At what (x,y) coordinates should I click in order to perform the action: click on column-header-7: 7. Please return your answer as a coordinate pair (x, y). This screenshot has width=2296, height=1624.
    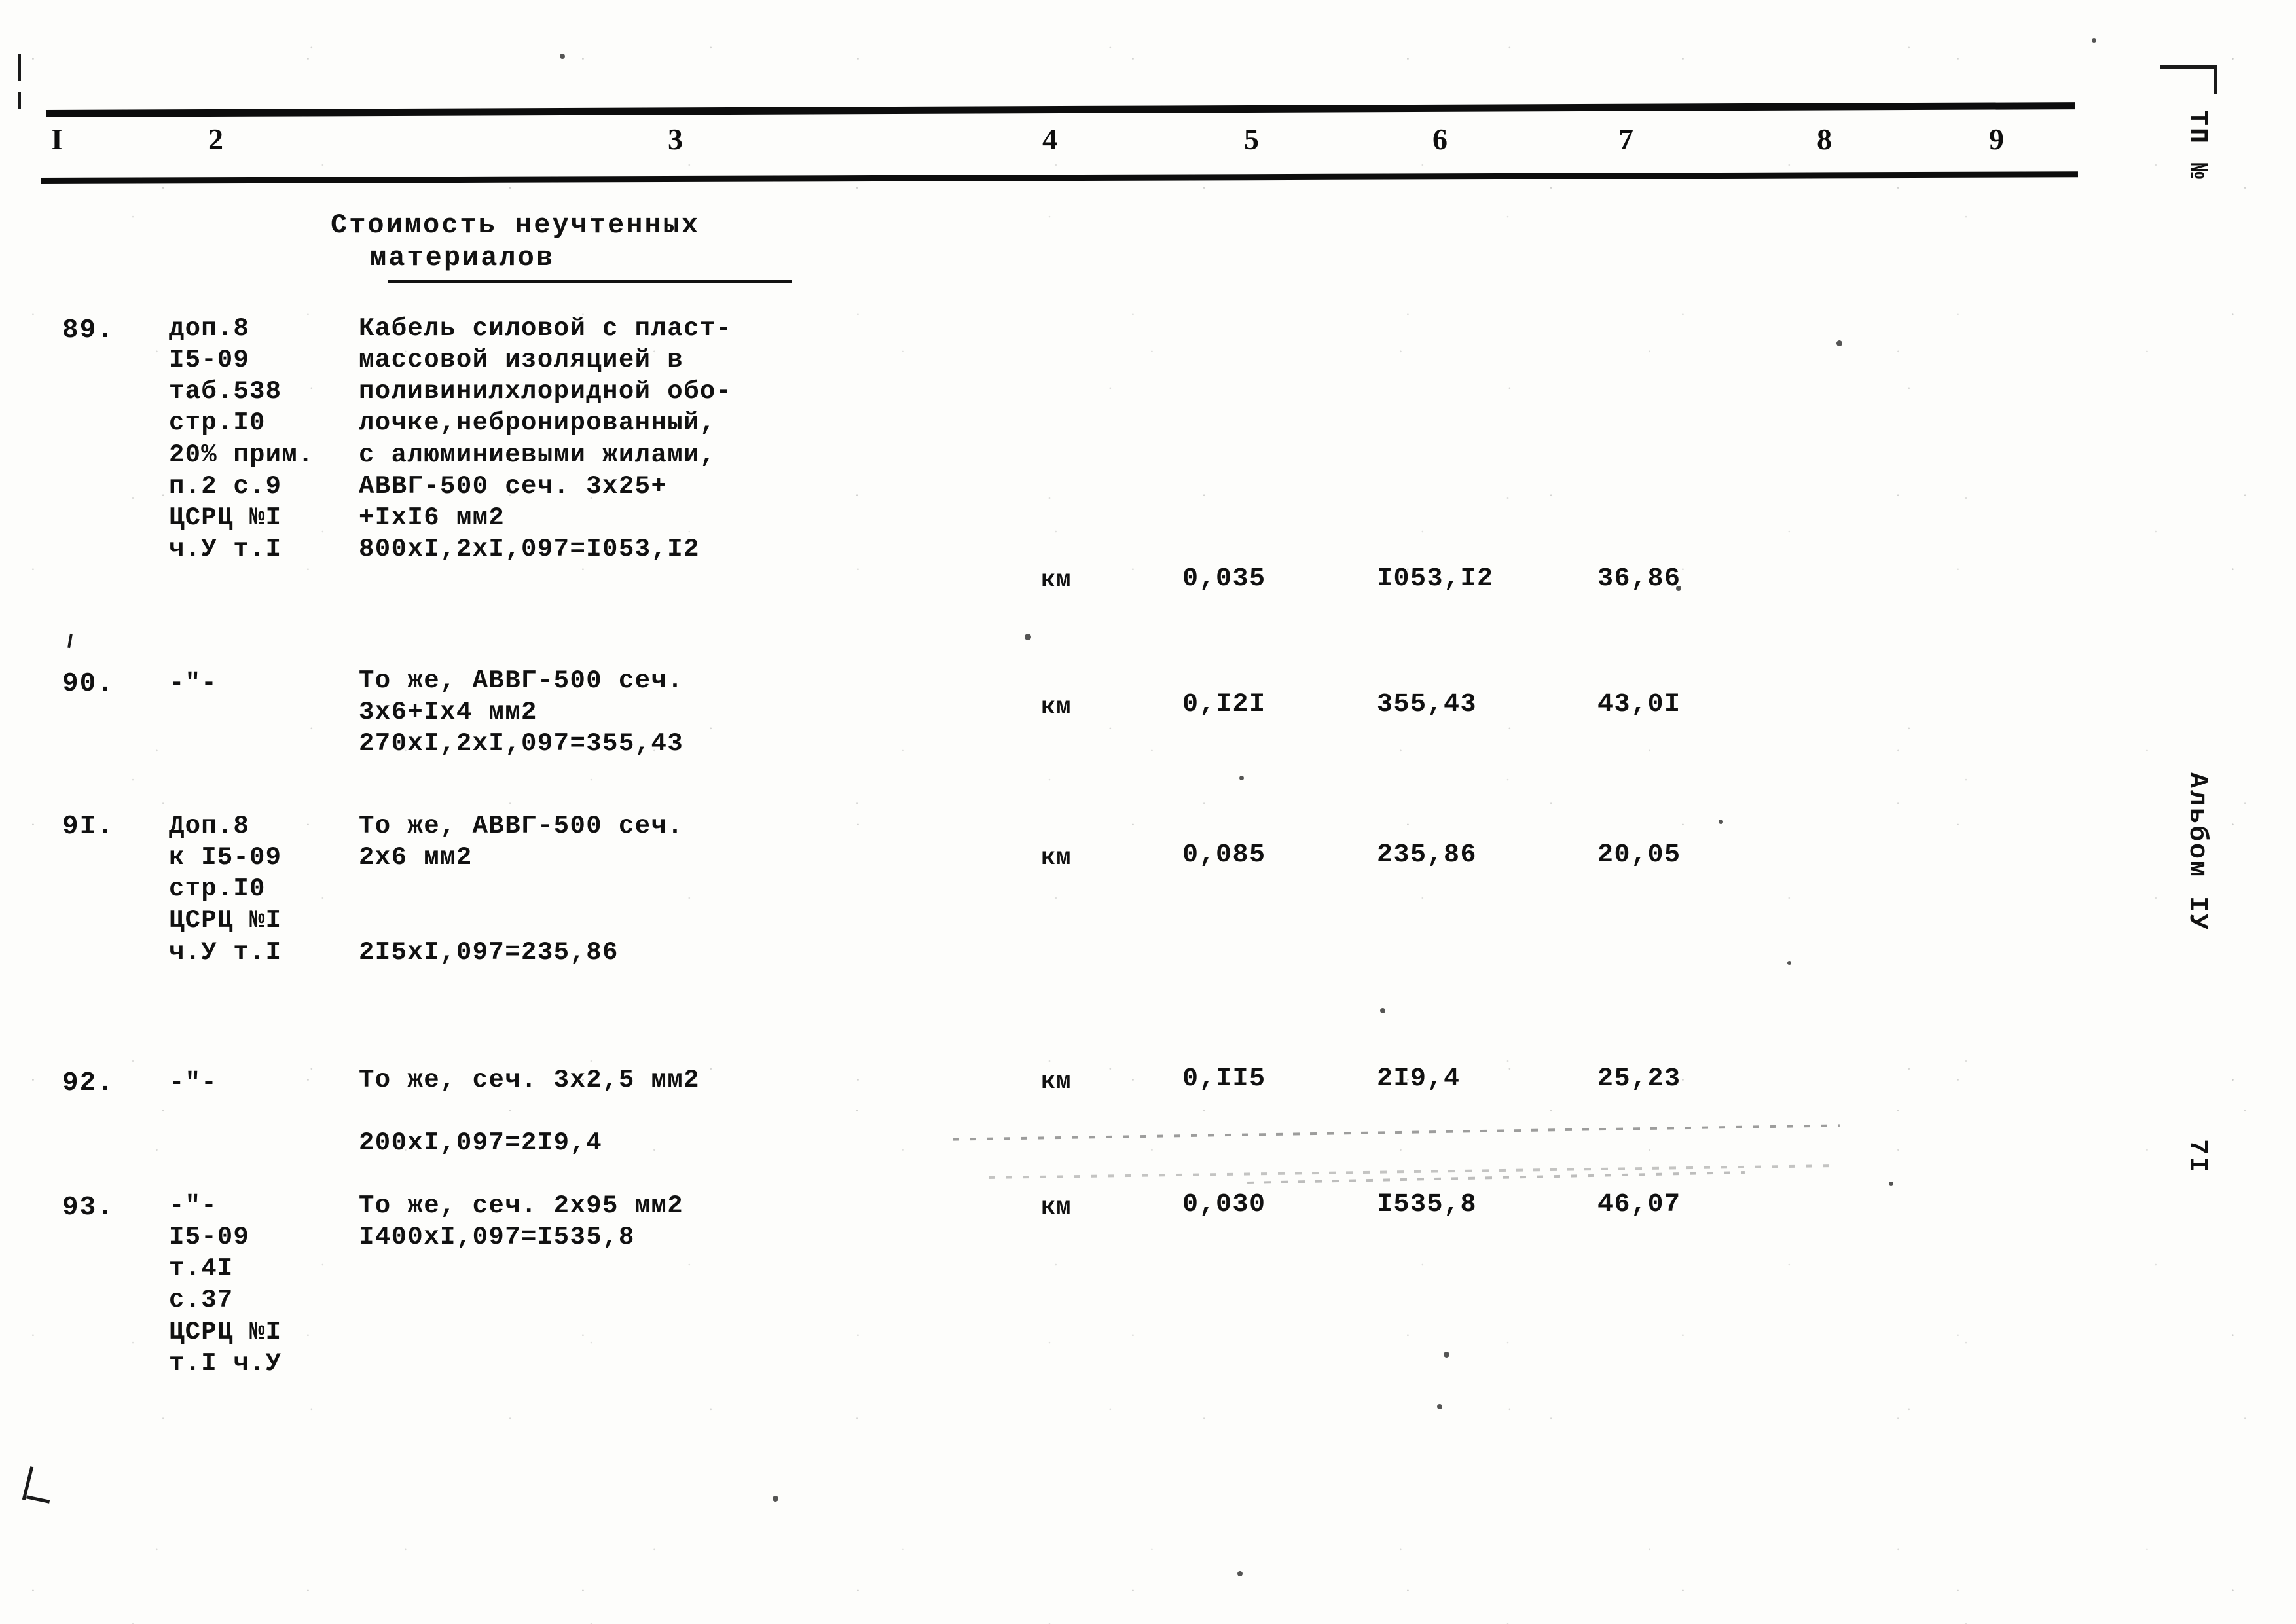
    Looking at the image, I should click on (1626, 139).